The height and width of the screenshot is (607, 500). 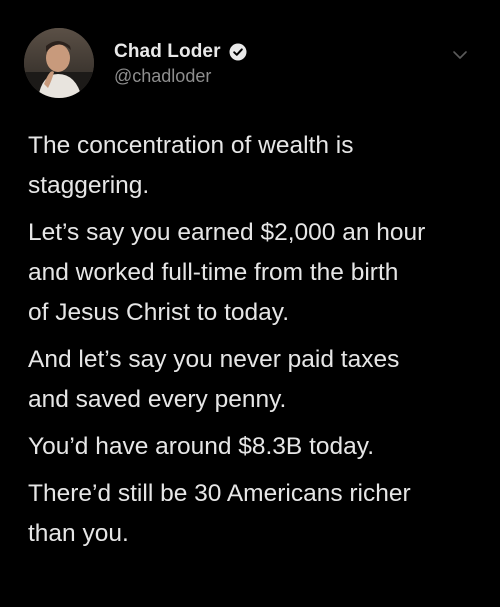 I want to click on tweet-header: Chad Loder @chadloder, so click(x=250, y=64).